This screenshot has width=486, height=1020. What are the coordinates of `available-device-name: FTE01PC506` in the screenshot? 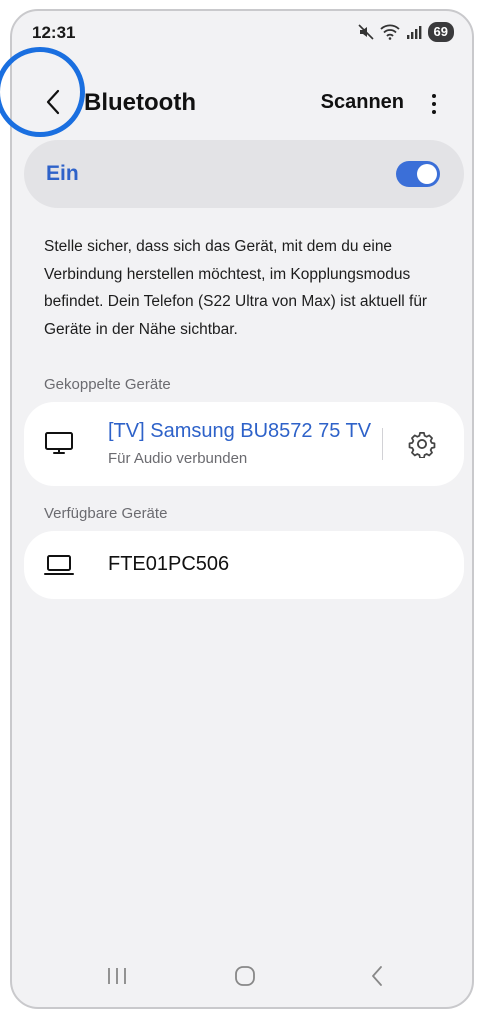 It's located at (169, 564).